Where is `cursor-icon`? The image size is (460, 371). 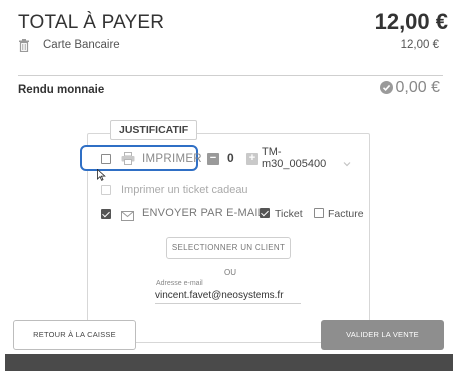 cursor-icon is located at coordinates (101, 174).